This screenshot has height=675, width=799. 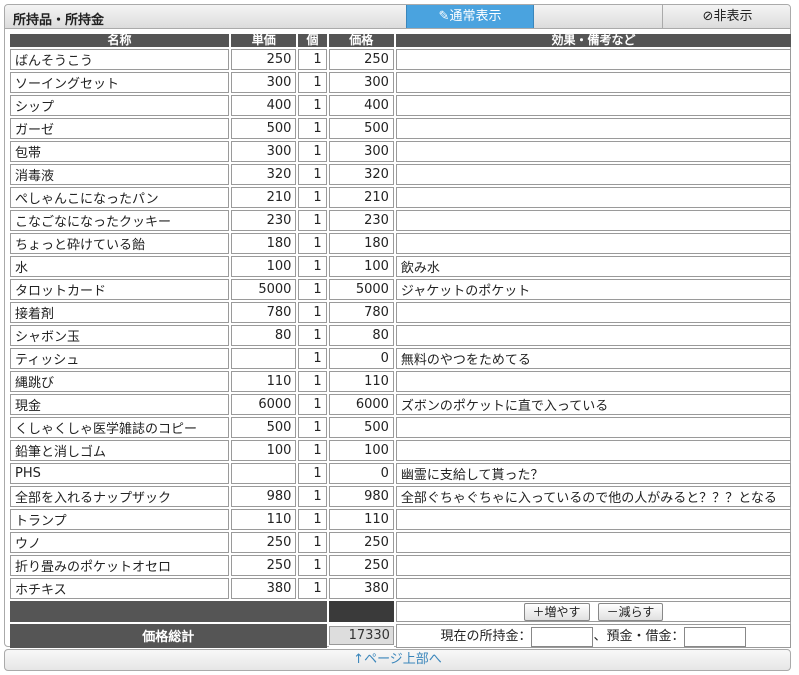 What do you see at coordinates (120, 473) in the screenshot?
I see `item-name-cell: PHS` at bounding box center [120, 473].